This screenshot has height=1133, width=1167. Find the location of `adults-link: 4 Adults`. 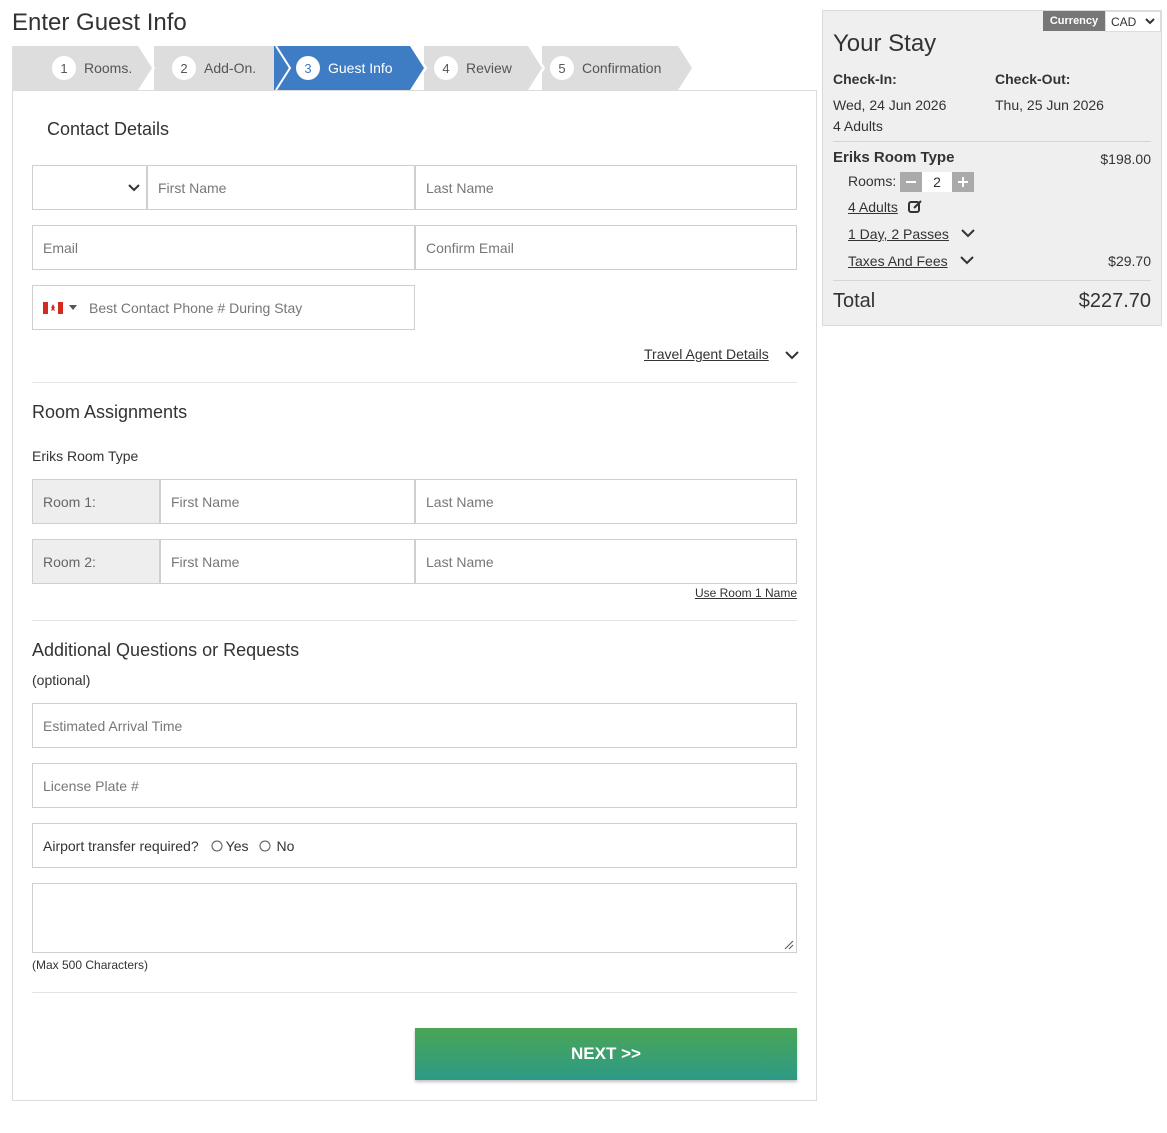

adults-link: 4 Adults is located at coordinates (873, 207).